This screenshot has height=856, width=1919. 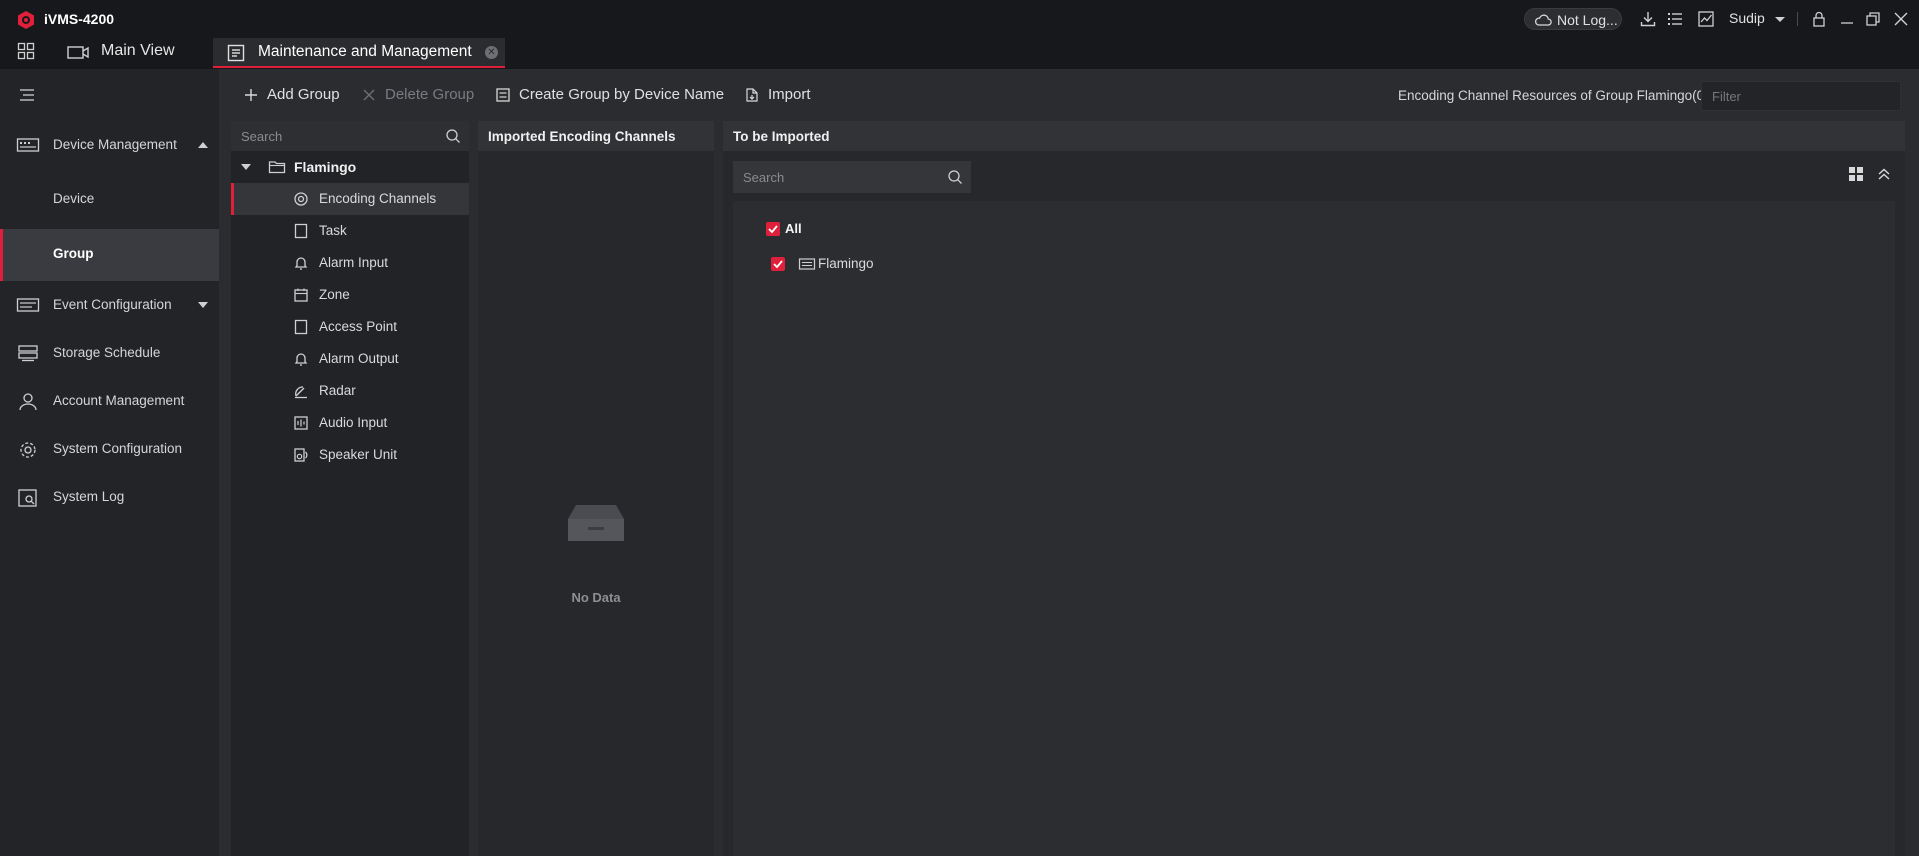 I want to click on checkbox-all, so click(x=773, y=229).